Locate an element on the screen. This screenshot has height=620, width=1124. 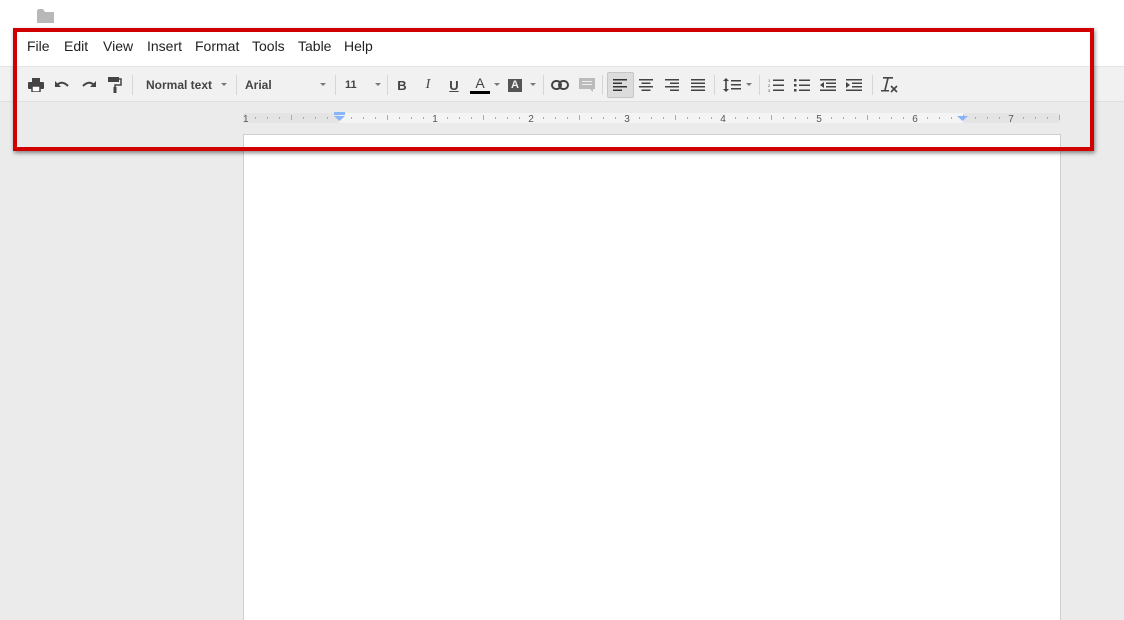
ruler-label: 7 is located at coordinates (1011, 119).